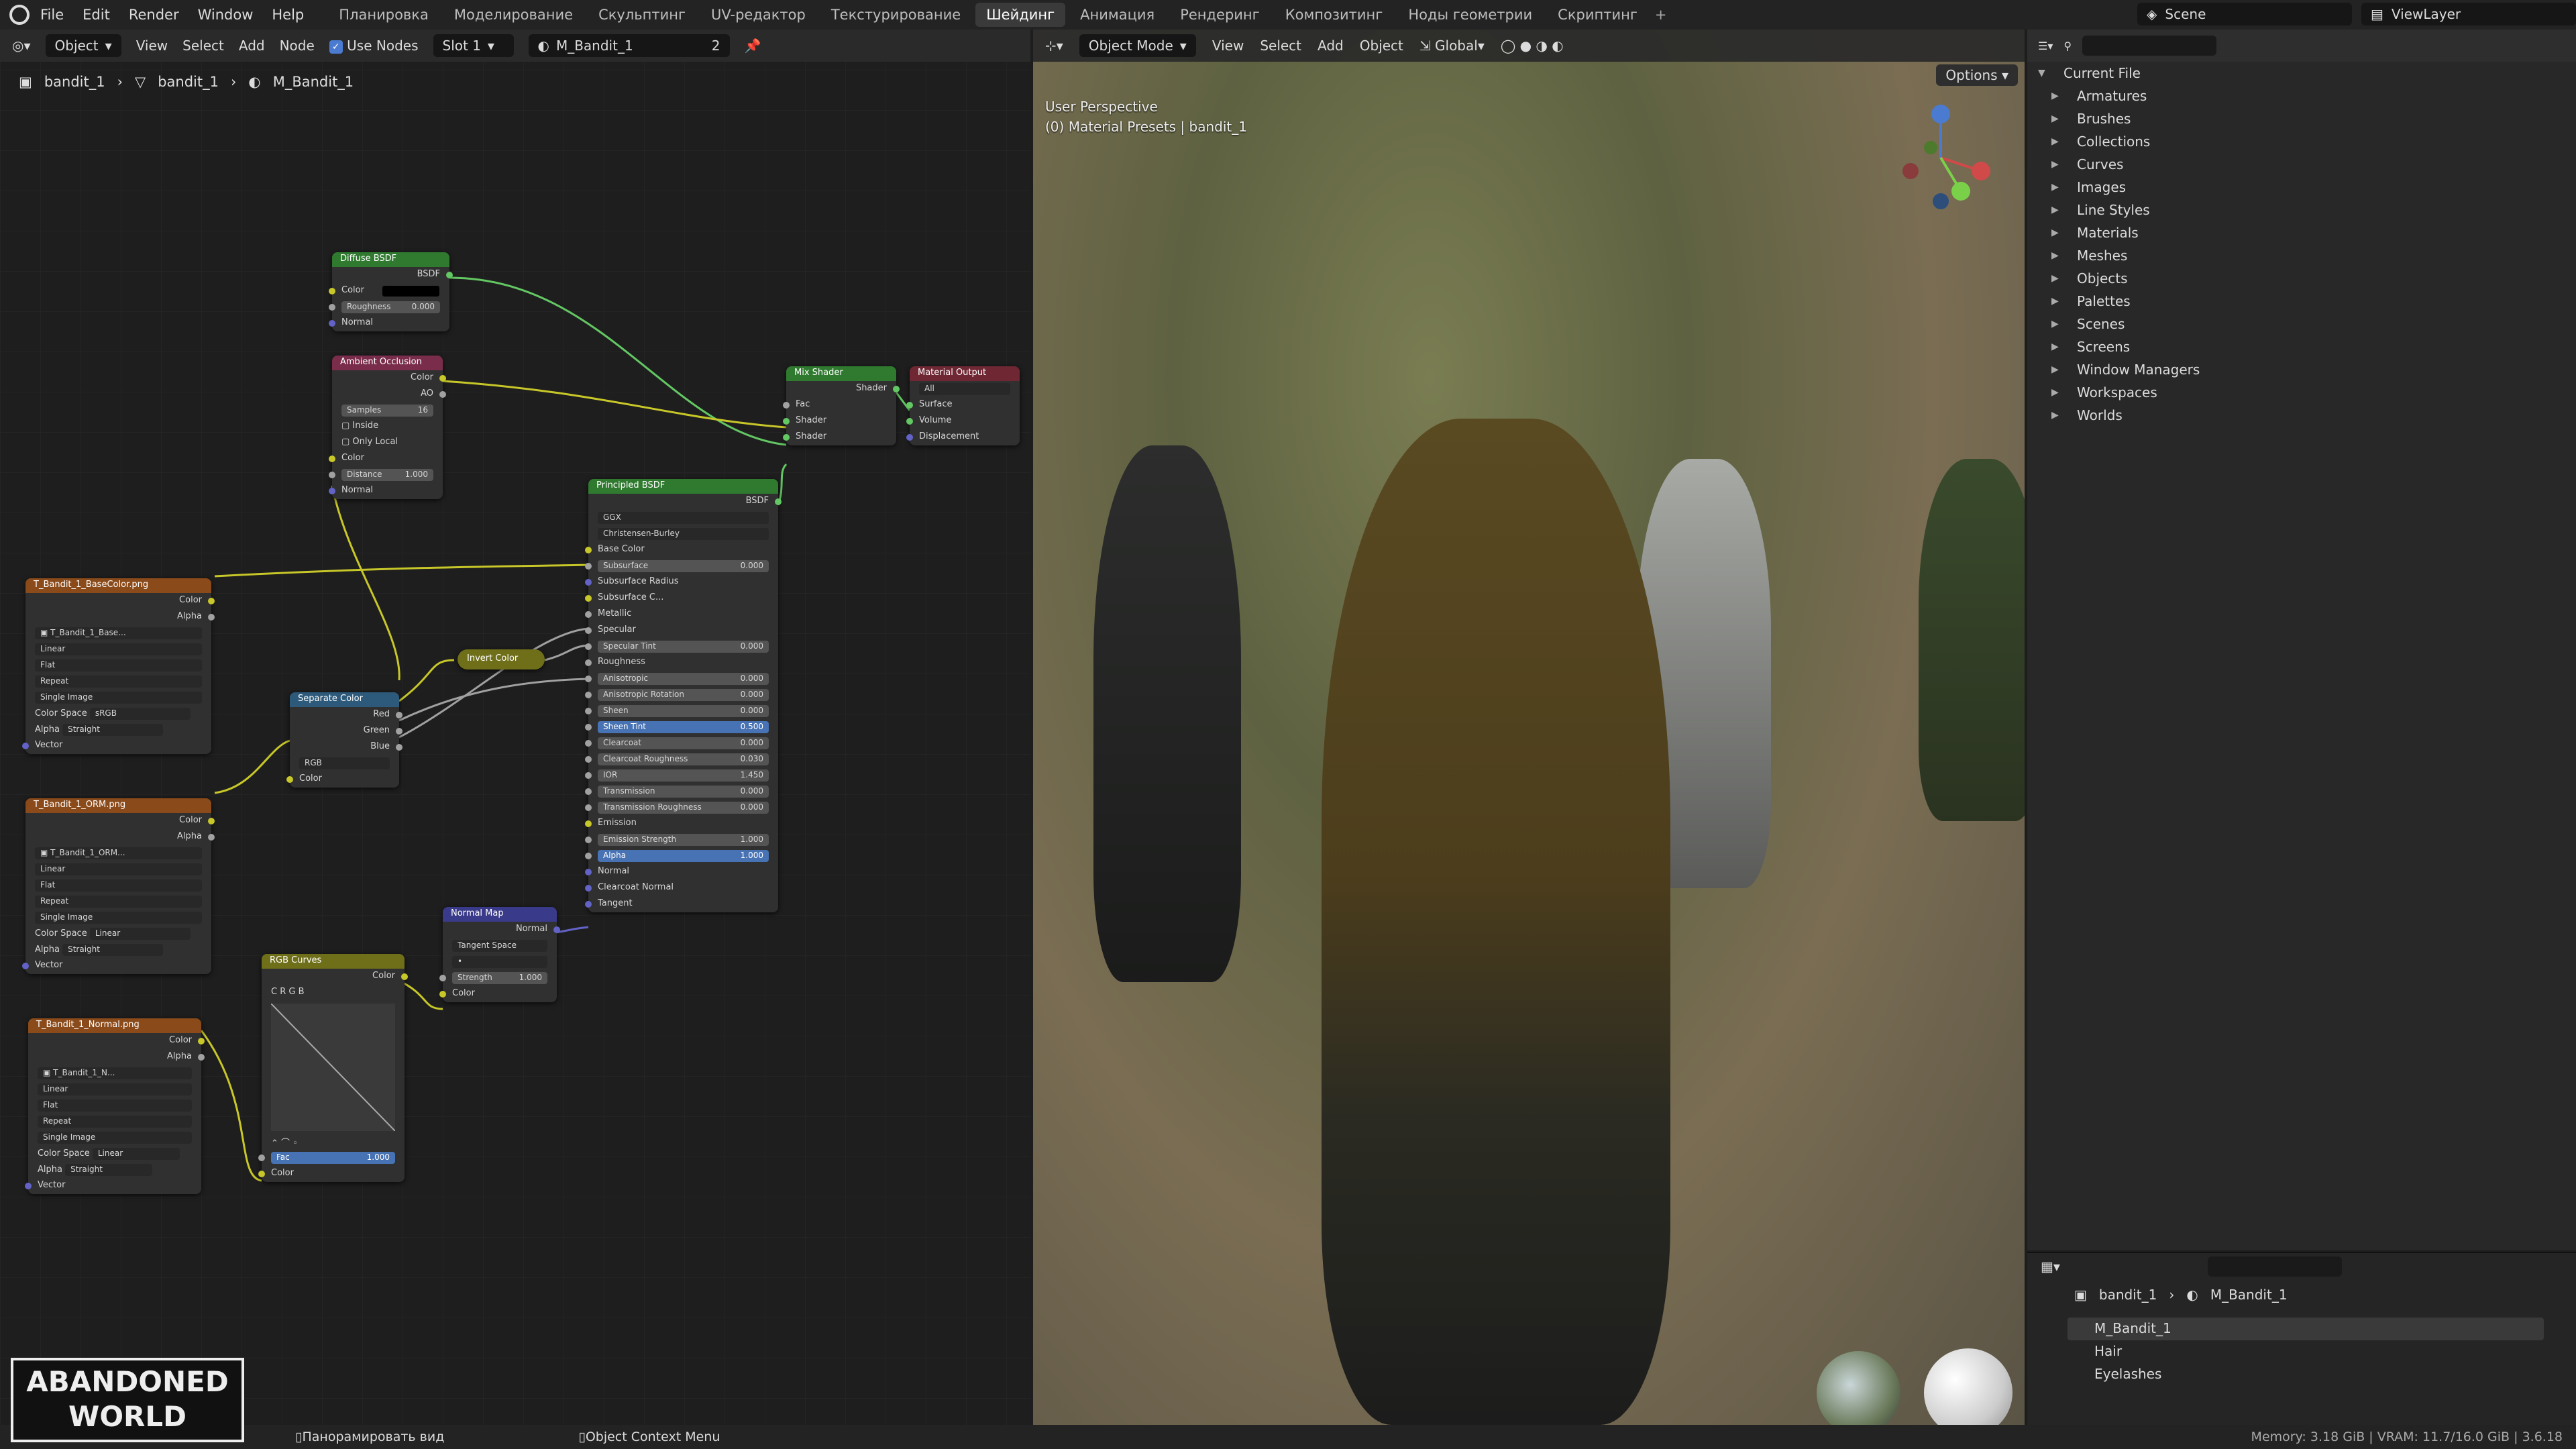 The height and width of the screenshot is (1449, 2576). I want to click on socket-surface: Surface, so click(963, 405).